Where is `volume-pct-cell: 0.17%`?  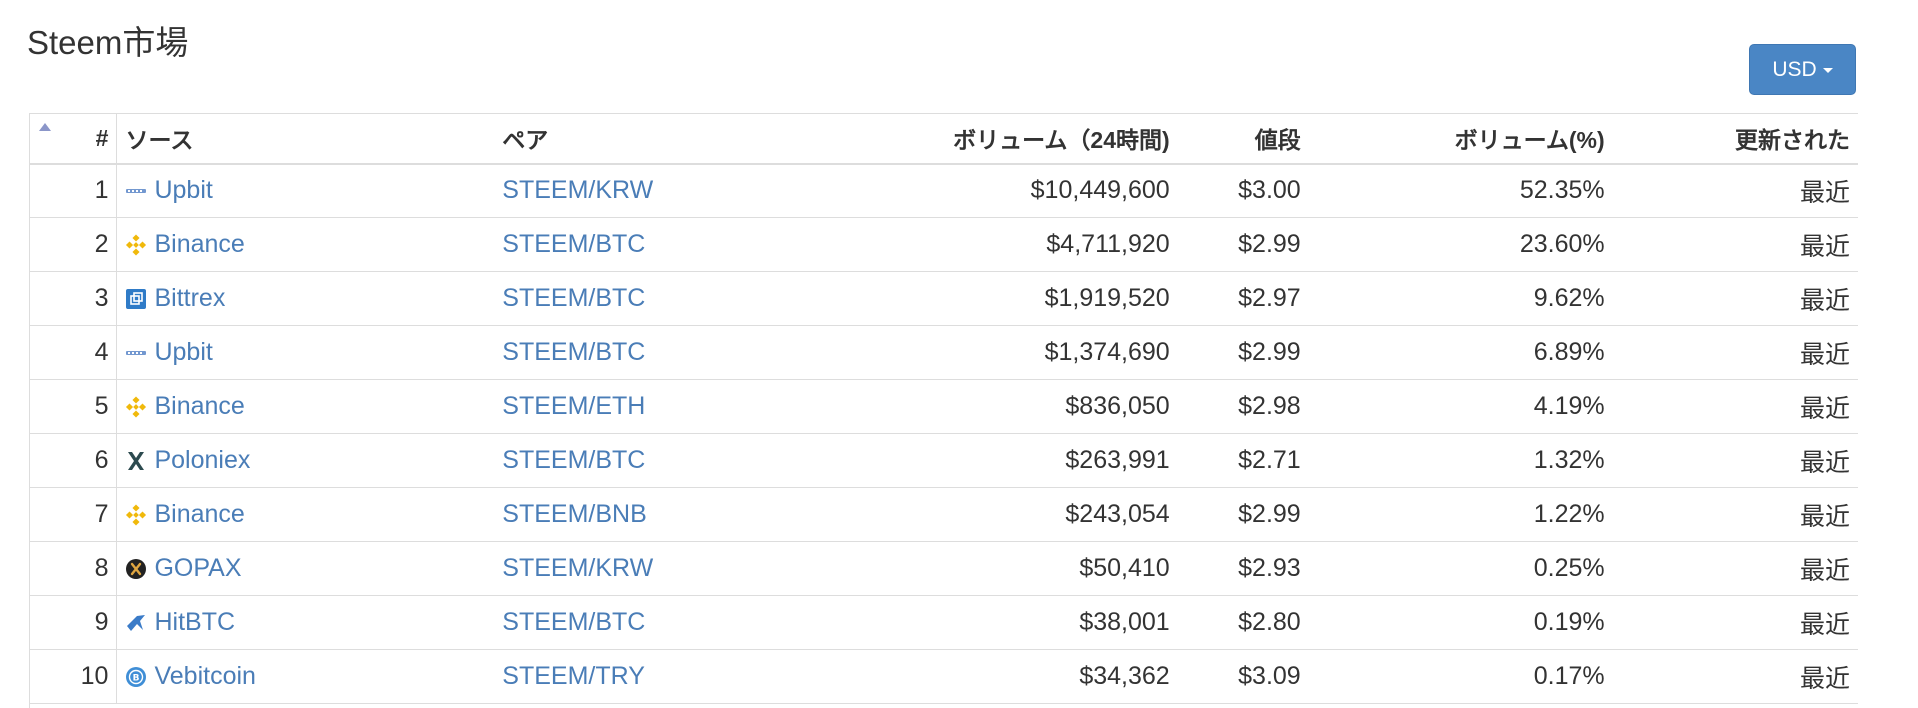
volume-pct-cell: 0.17% is located at coordinates (1569, 676).